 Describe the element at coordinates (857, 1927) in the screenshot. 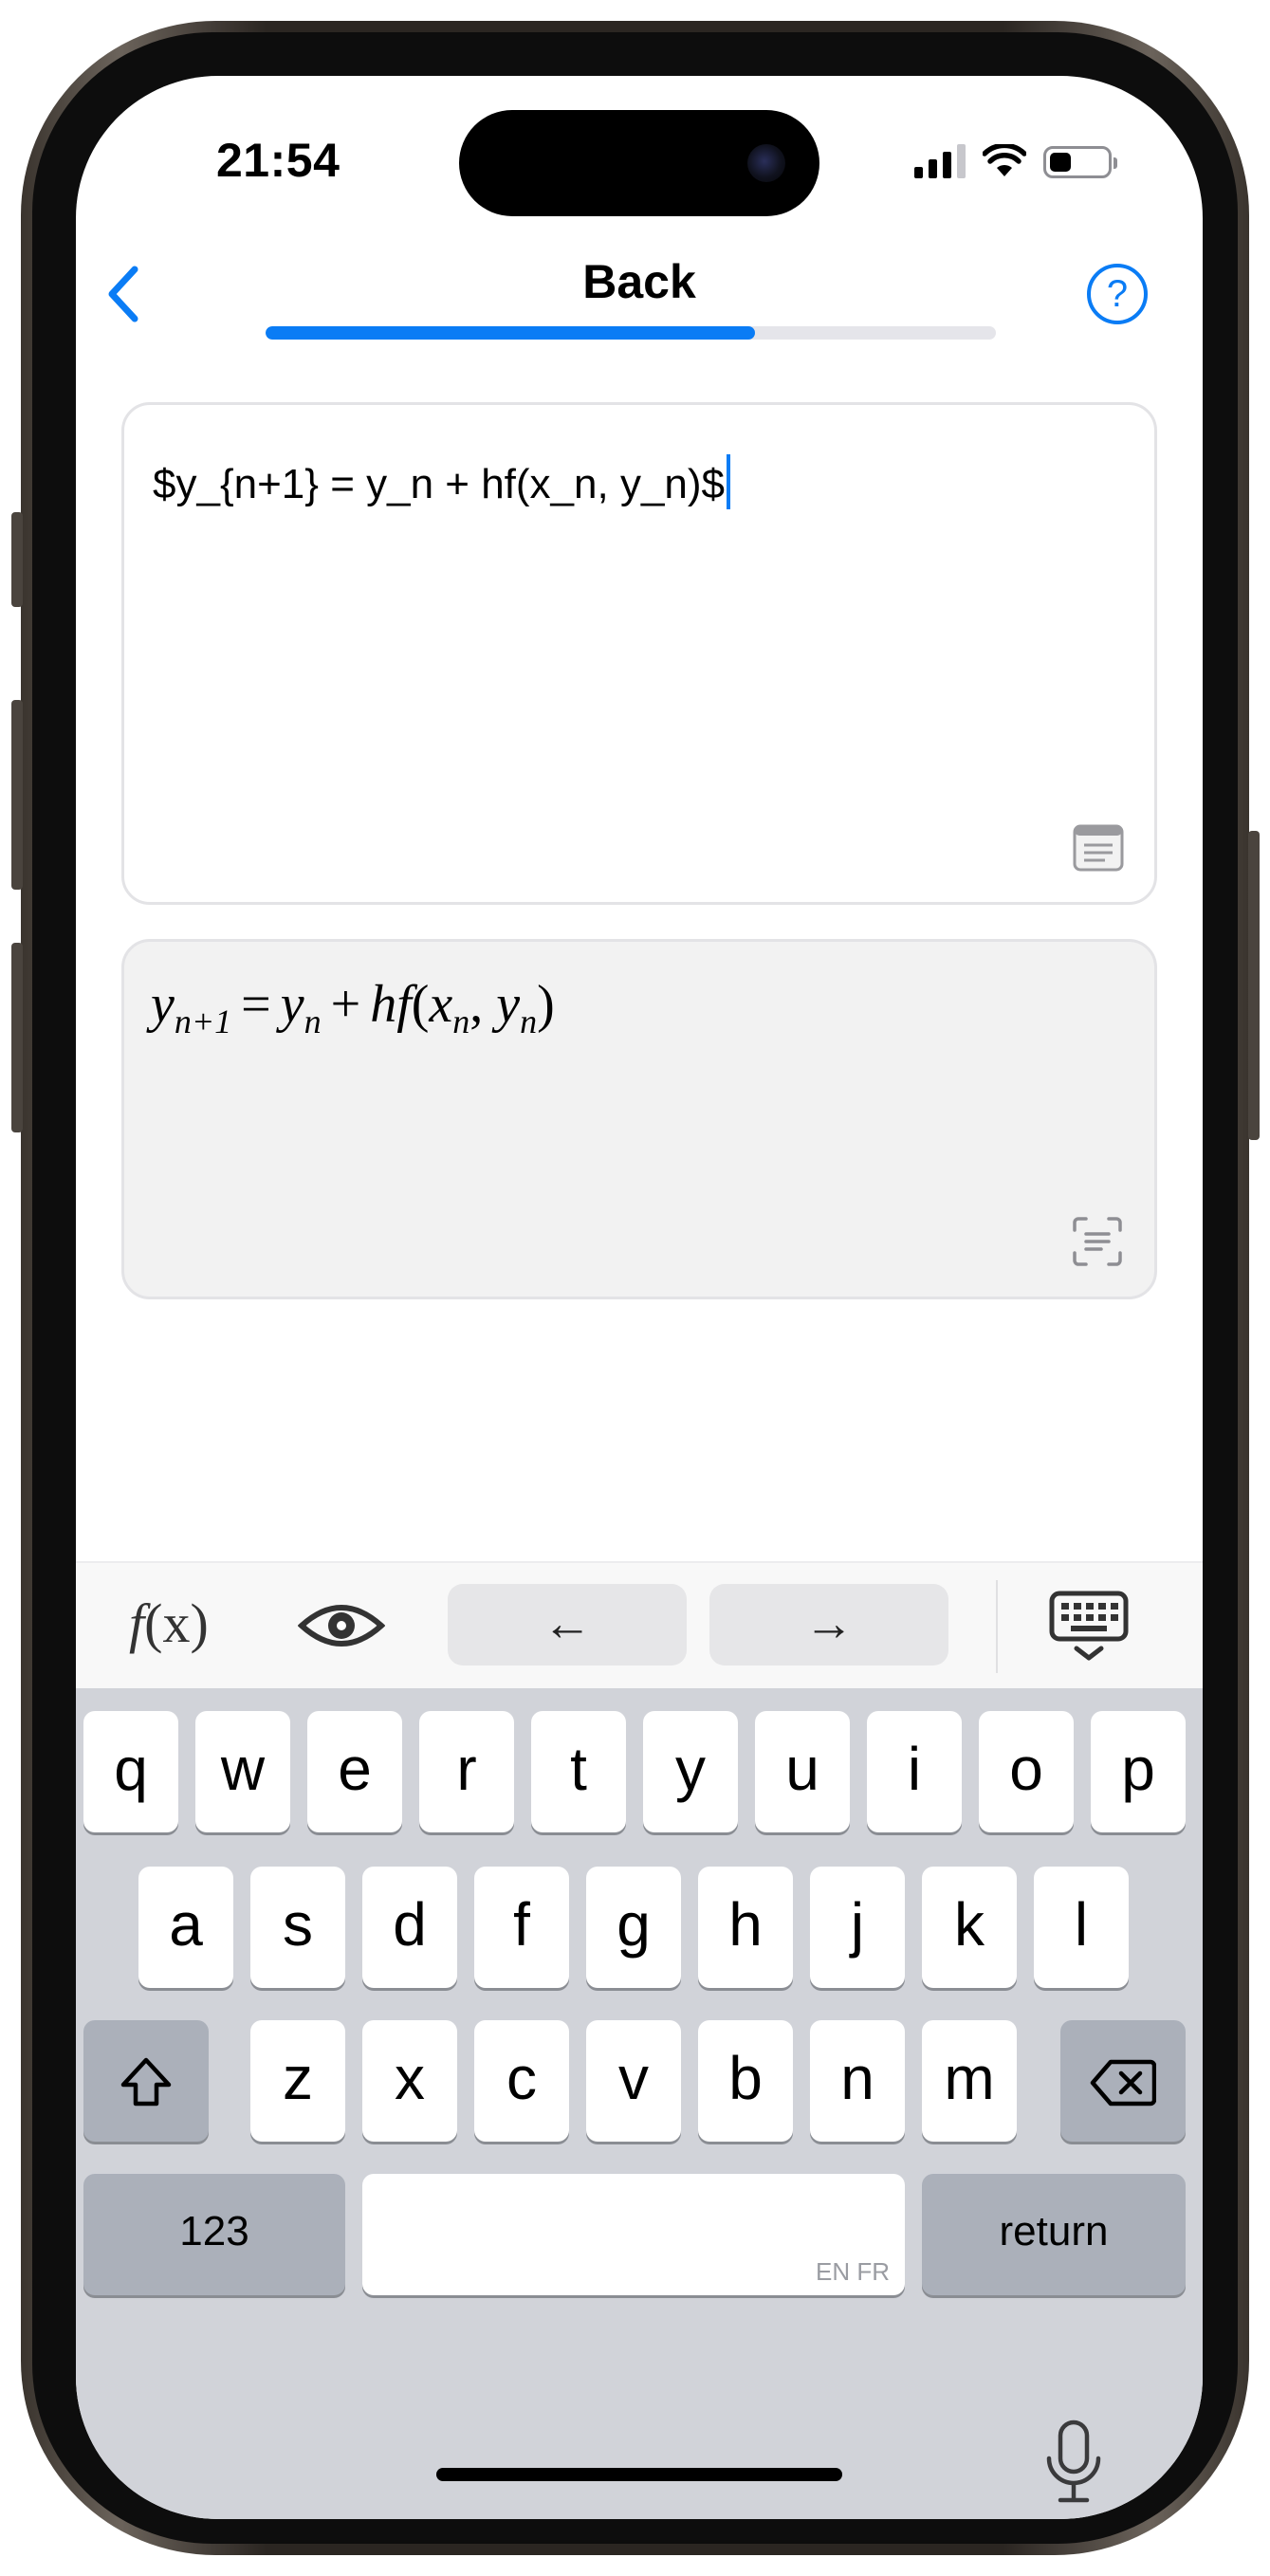

I see `key-j: j` at that location.